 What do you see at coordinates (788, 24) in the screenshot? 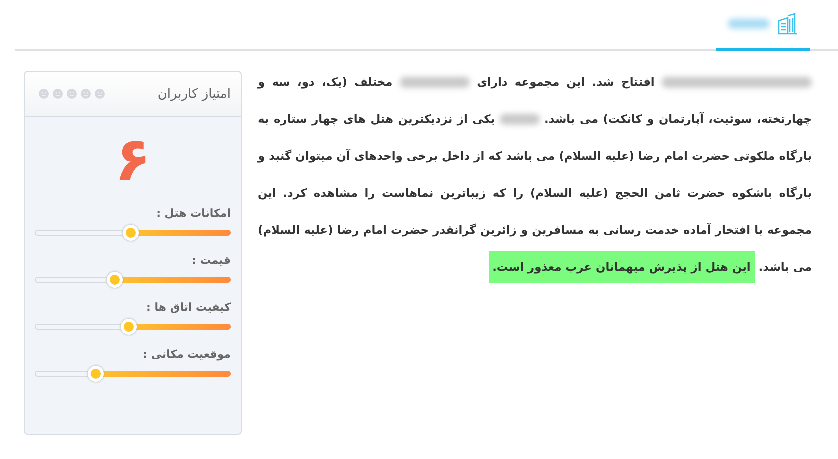
I see `building-icon` at bounding box center [788, 24].